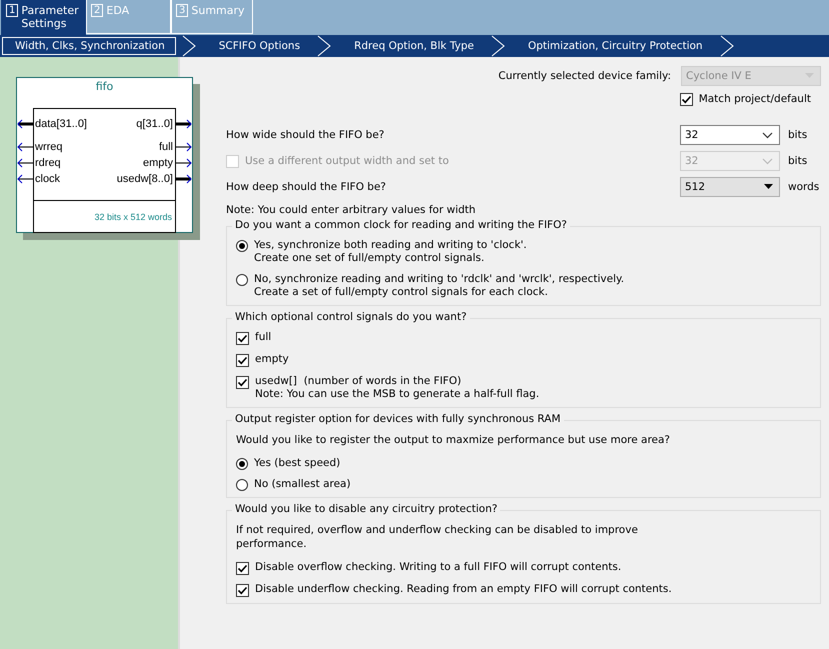 Image resolution: width=829 pixels, height=649 pixels. What do you see at coordinates (272, 359) in the screenshot?
I see `checkbox-label: empty` at bounding box center [272, 359].